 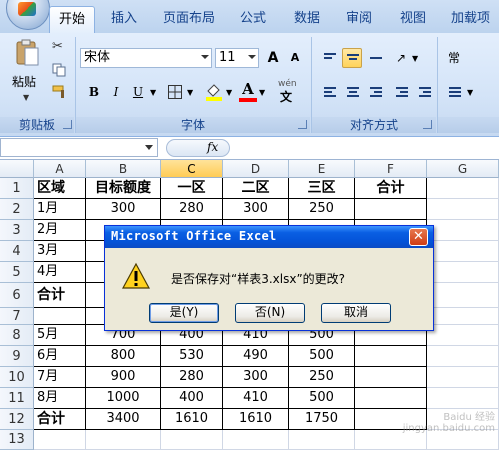 What do you see at coordinates (192, 356) in the screenshot?
I see `cell-c9: 530` at bounding box center [192, 356].